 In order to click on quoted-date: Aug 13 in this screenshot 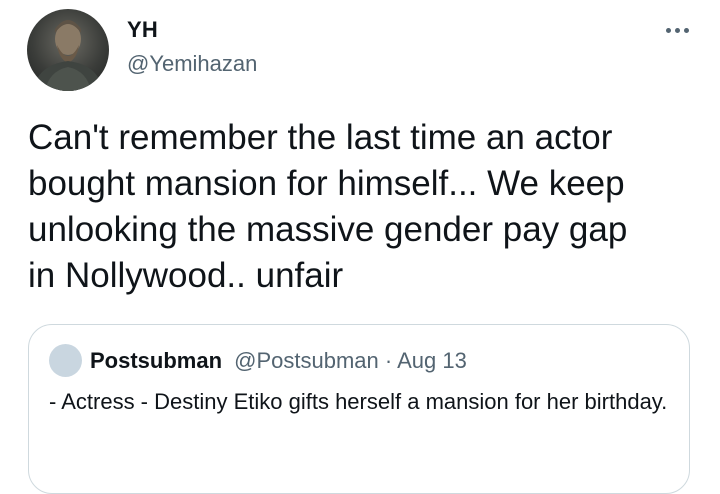, I will do `click(432, 360)`.